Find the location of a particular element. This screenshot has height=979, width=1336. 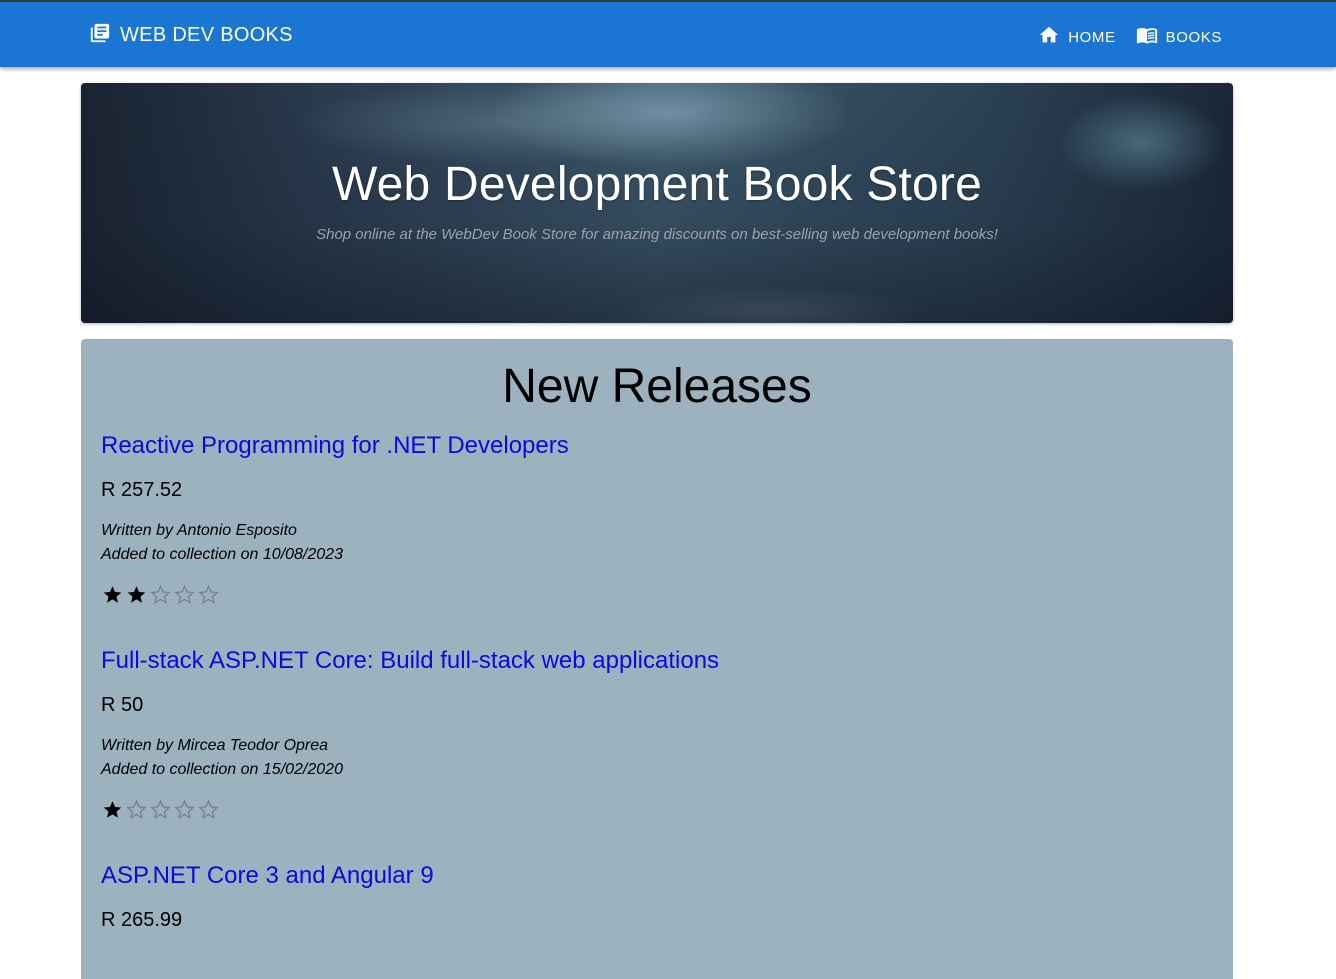

book-price: R 50 is located at coordinates (122, 705).